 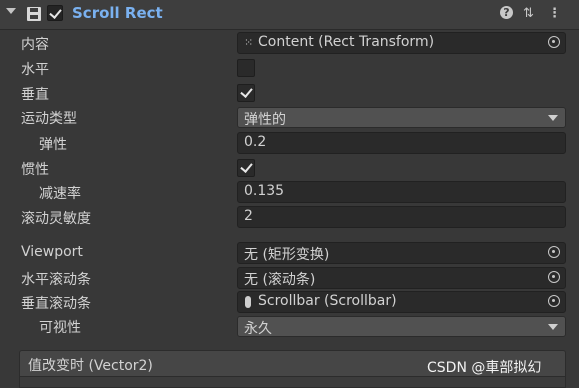 I want to click on content-label: 内容, so click(x=35, y=45).